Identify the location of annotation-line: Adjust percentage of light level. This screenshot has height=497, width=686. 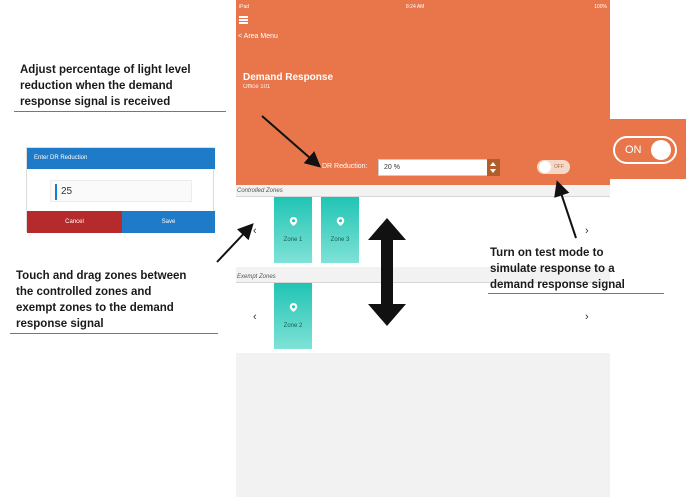
(105, 70).